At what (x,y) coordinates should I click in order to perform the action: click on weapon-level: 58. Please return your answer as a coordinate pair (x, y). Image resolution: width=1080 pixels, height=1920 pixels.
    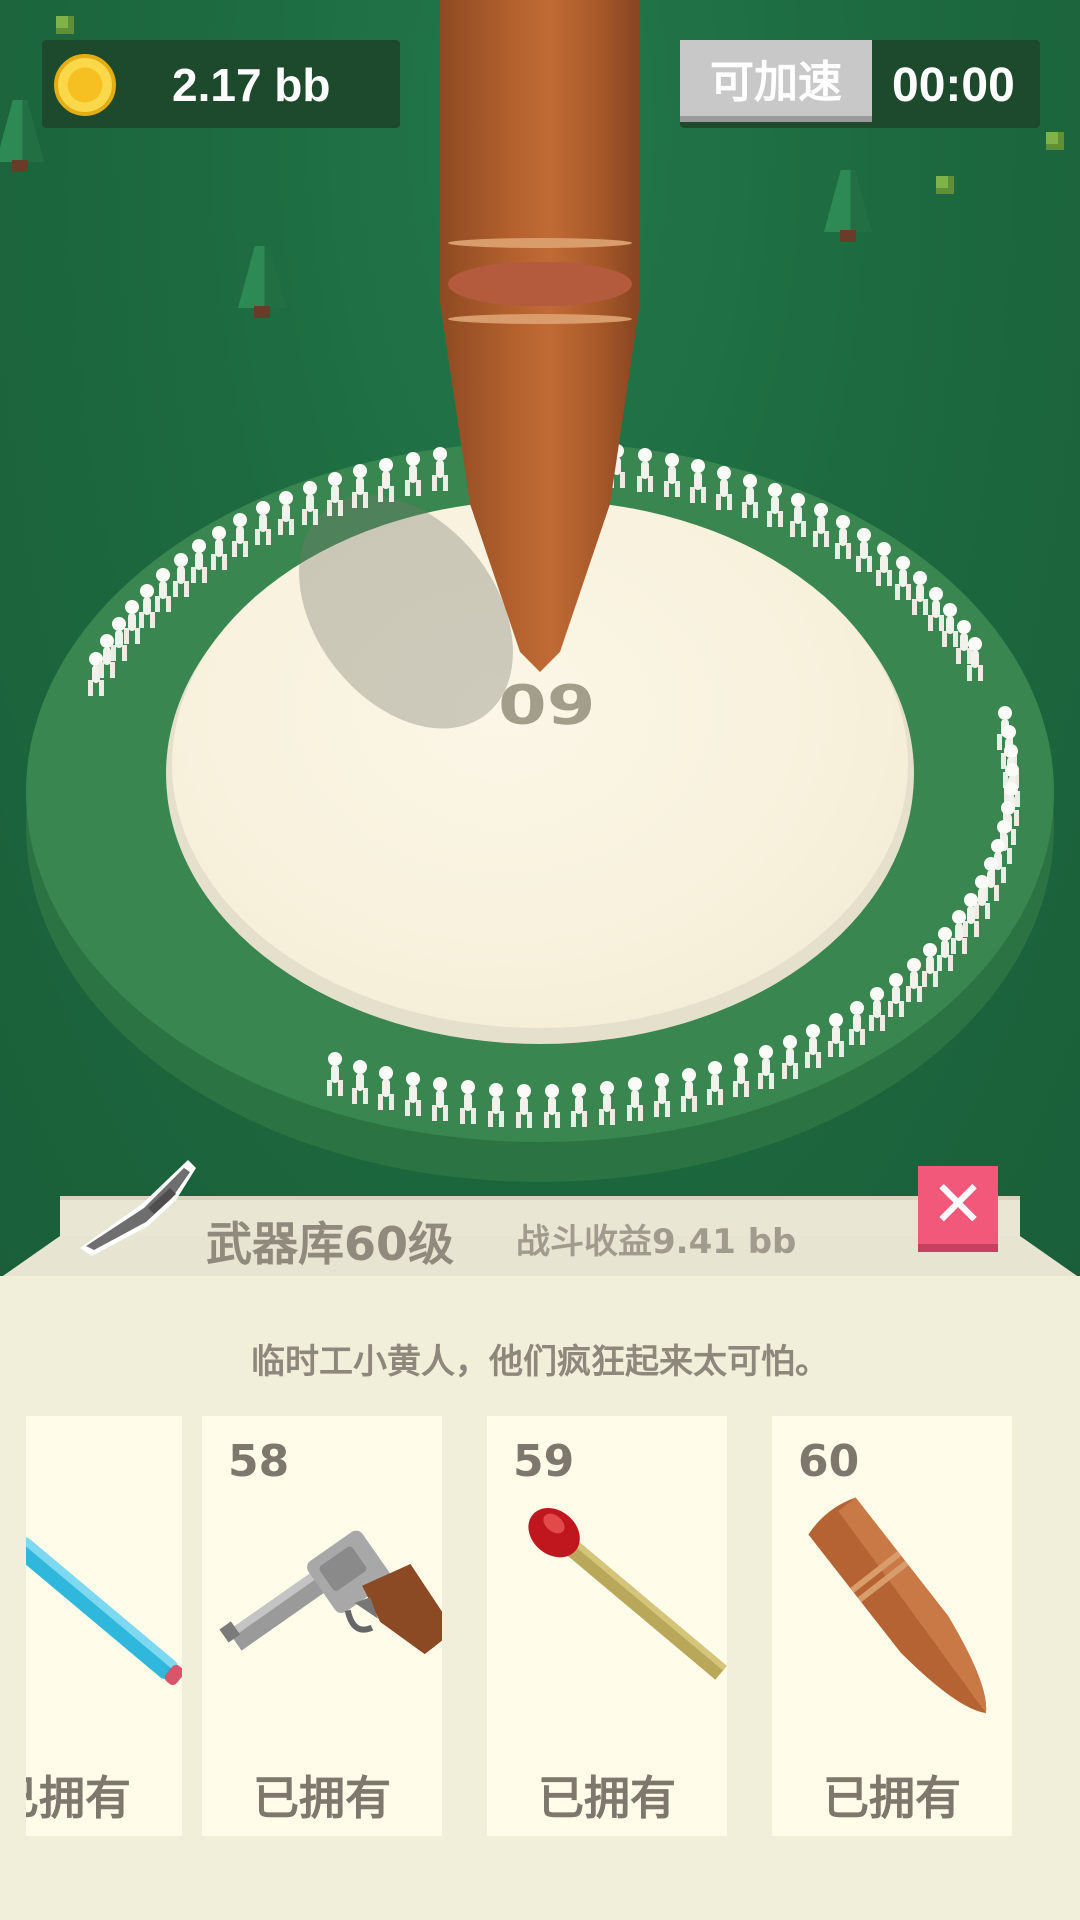
    Looking at the image, I should click on (259, 1461).